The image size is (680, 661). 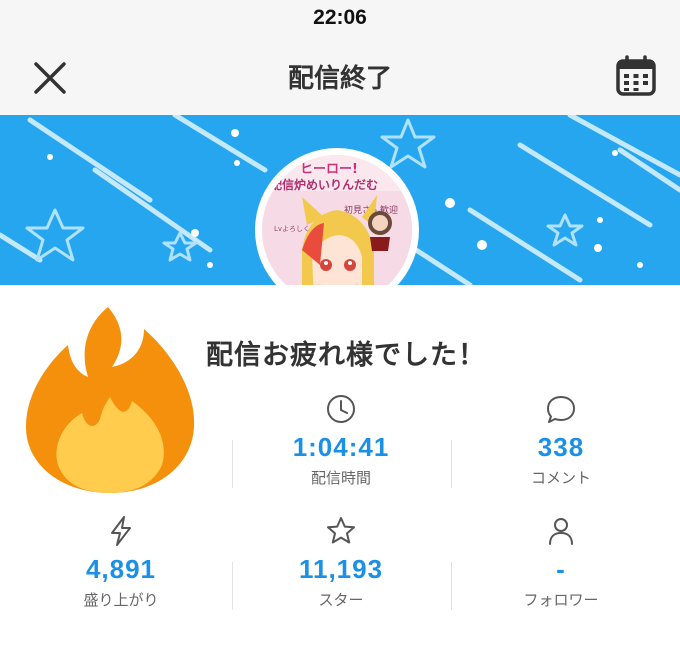 I want to click on avatar-text-line-2: 配信炉めいりんだむ, so click(x=324, y=184).